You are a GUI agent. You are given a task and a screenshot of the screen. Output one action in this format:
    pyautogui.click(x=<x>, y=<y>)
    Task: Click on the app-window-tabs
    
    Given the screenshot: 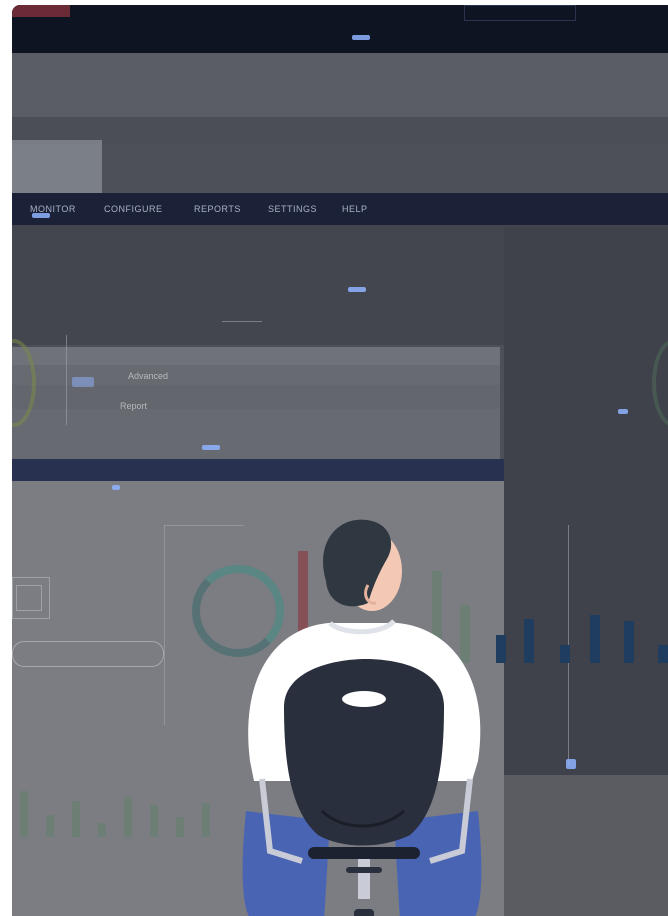 What is the action you would take?
    pyautogui.click(x=256, y=356)
    